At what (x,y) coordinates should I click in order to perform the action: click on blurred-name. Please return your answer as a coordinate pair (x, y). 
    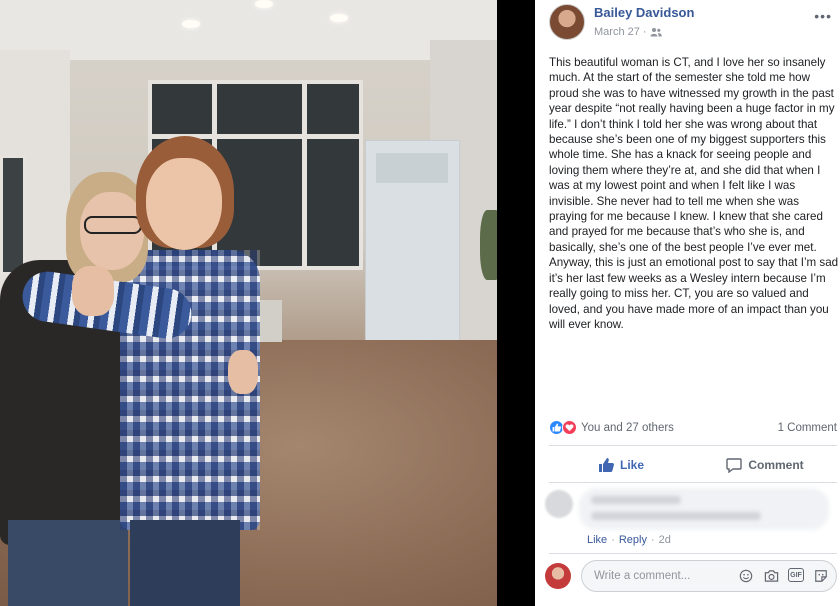
    Looking at the image, I should click on (636, 500).